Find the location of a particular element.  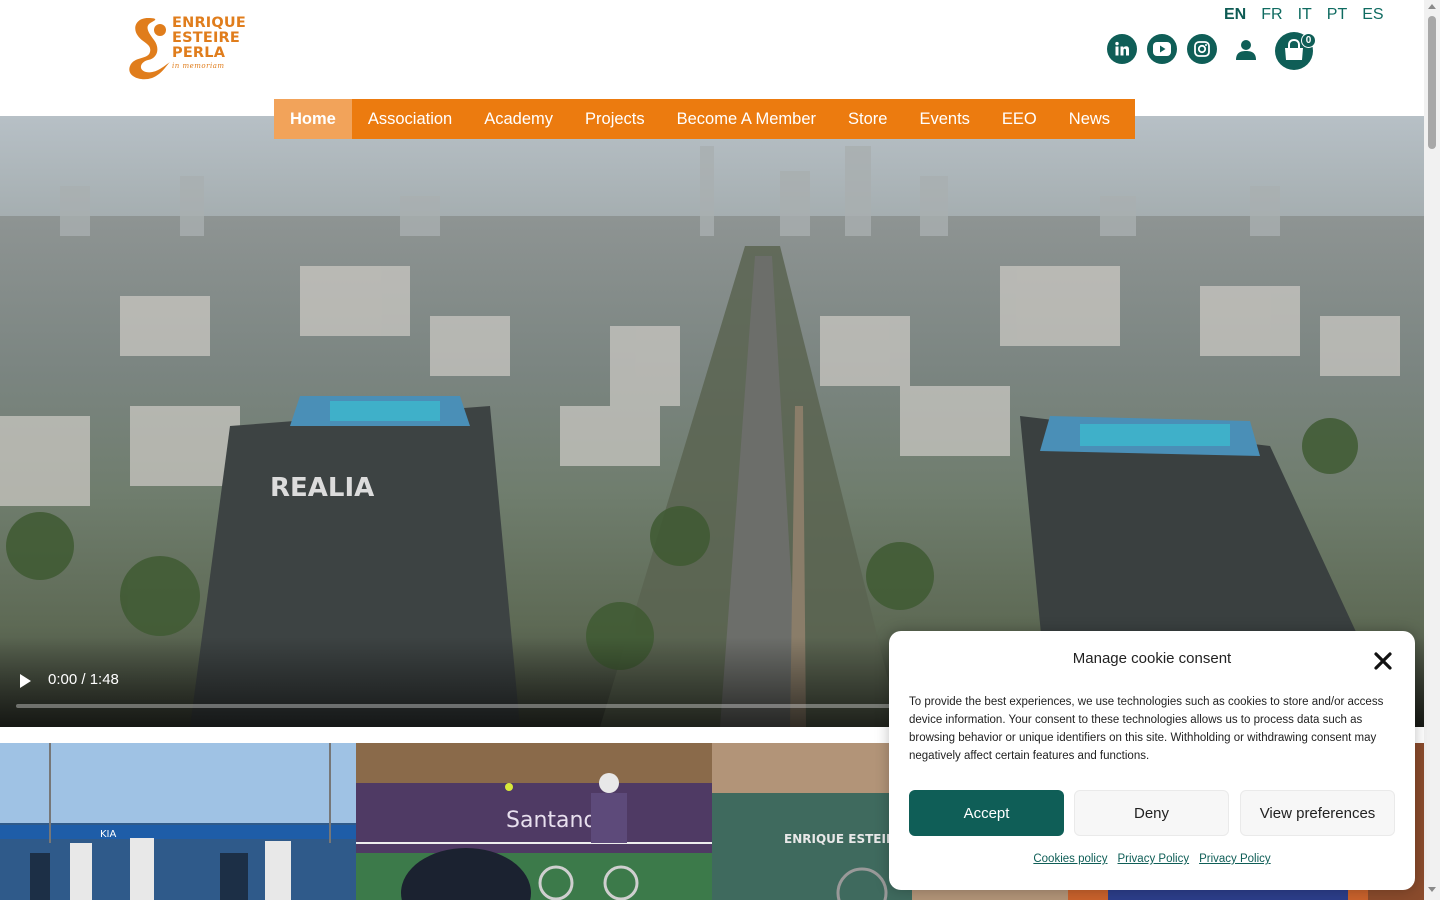

language-switcher: EN FR IT PT ES is located at coordinates (1311, 15).